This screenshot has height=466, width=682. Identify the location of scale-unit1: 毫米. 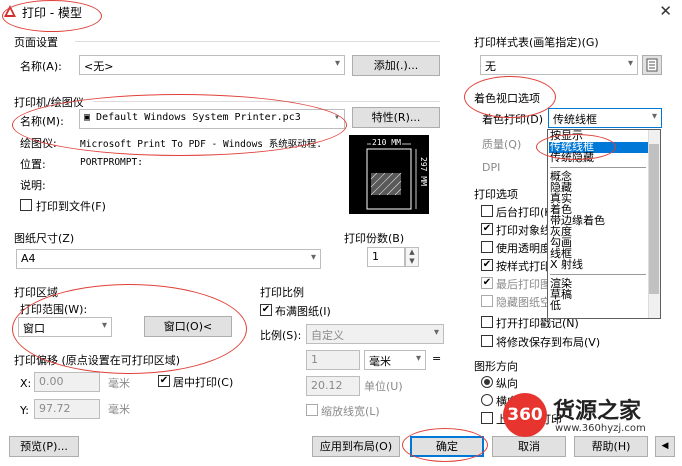
(380, 361).